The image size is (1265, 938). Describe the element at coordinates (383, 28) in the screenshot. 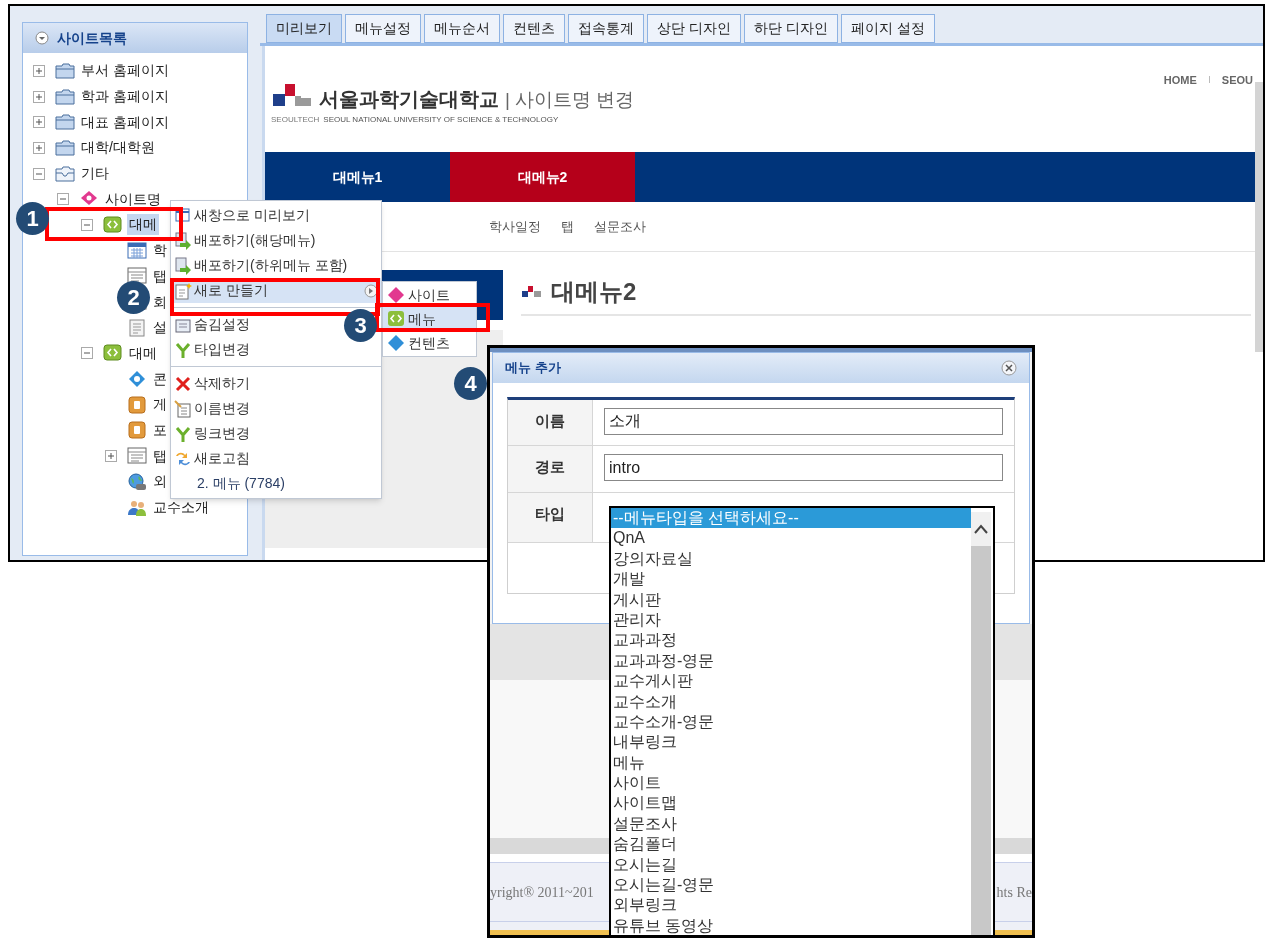

I see `tab: 메뉴설정` at that location.